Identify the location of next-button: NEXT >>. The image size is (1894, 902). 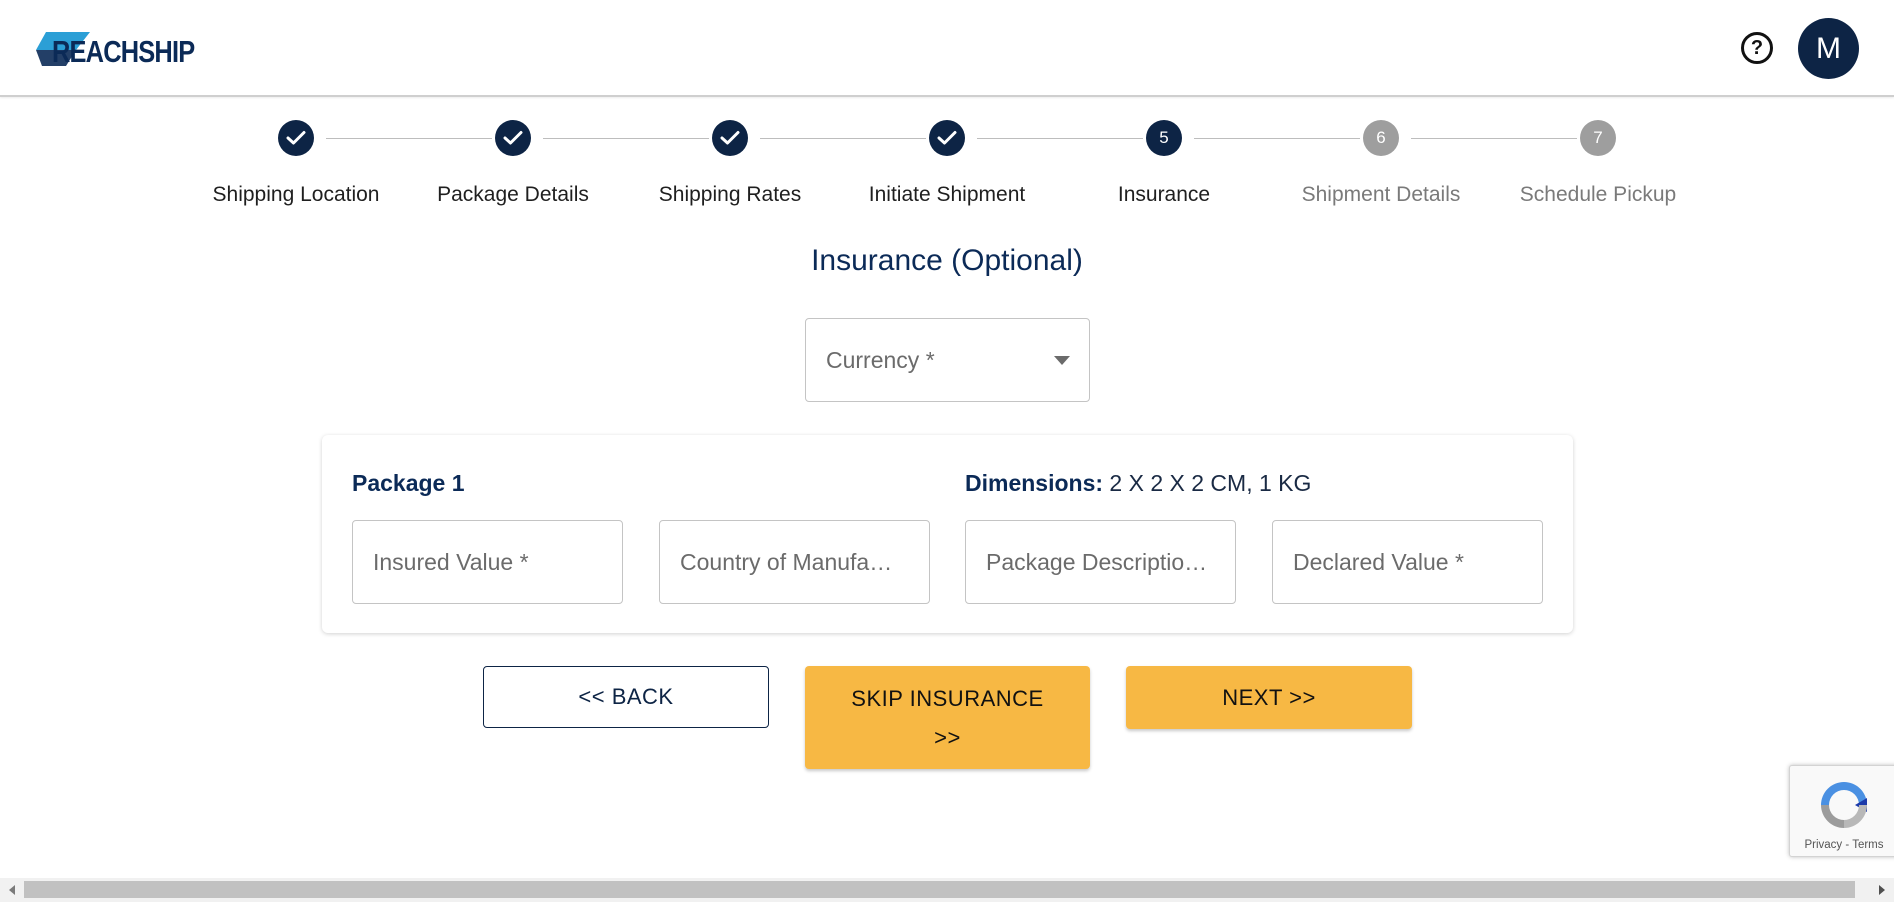
(1269, 697).